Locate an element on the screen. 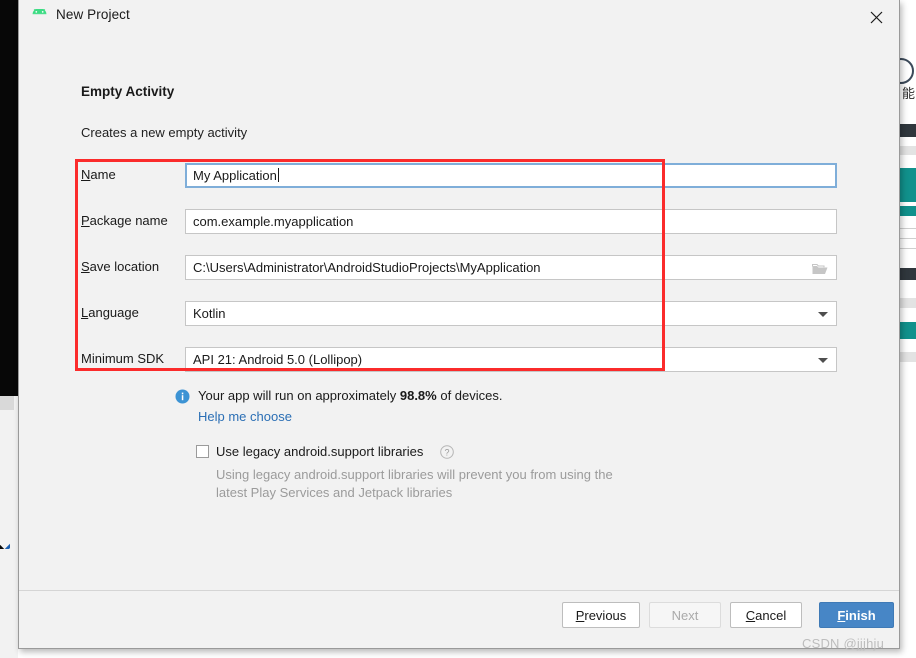  dialog-title: New Project is located at coordinates (93, 14).